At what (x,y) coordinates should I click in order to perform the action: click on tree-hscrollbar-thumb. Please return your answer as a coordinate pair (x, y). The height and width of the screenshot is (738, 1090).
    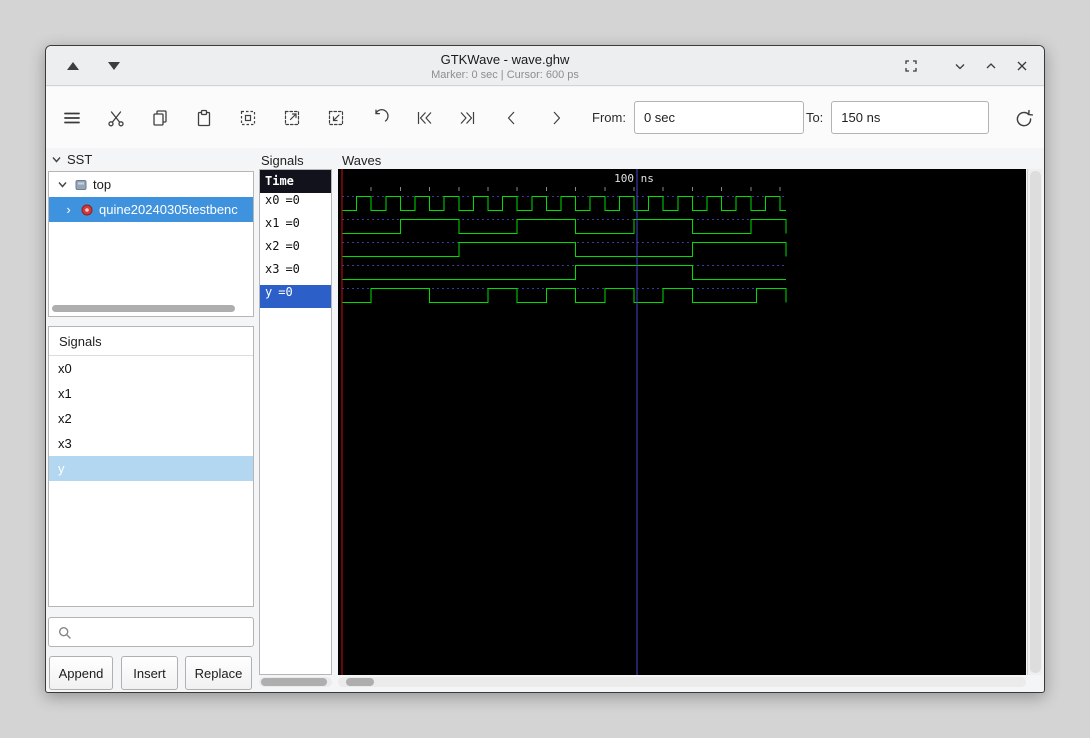
    Looking at the image, I should click on (143, 308).